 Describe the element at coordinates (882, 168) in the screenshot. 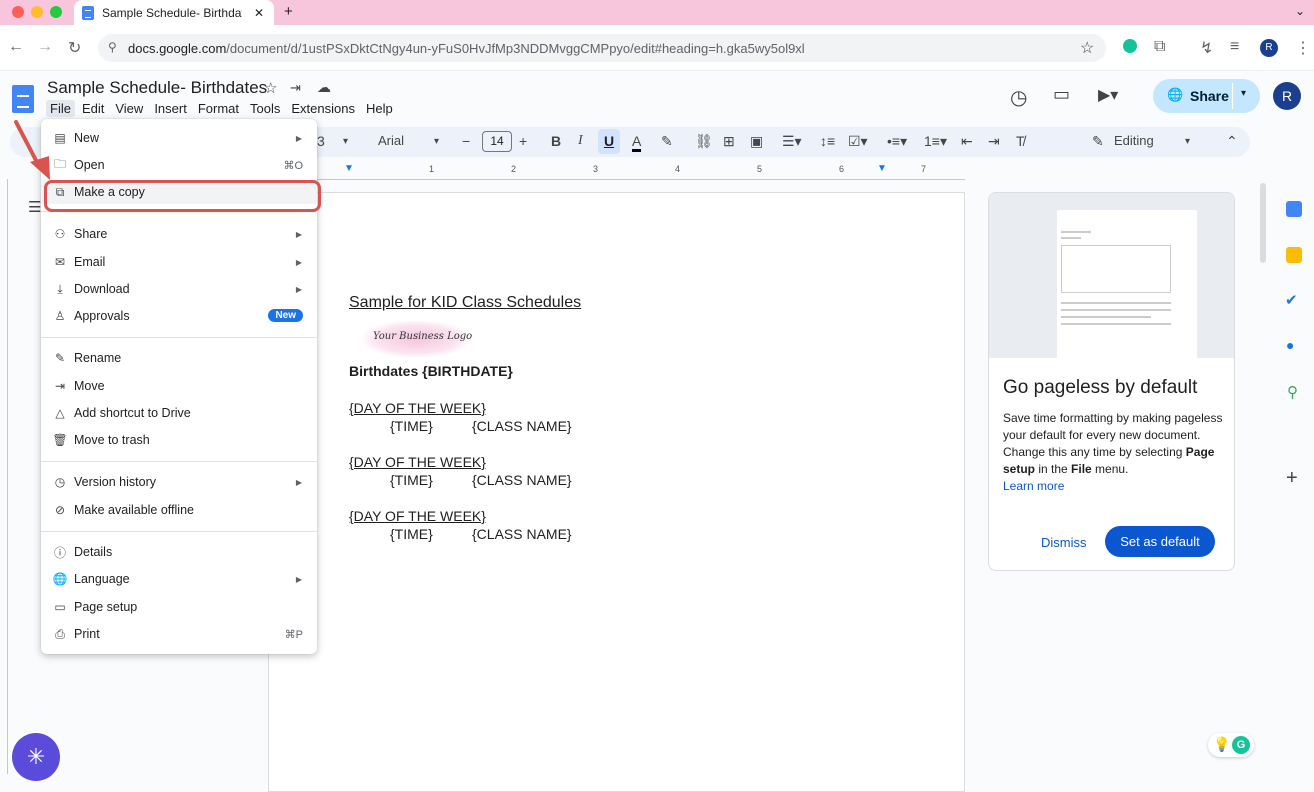

I see `right-indent-marker-icon: ▼` at that location.